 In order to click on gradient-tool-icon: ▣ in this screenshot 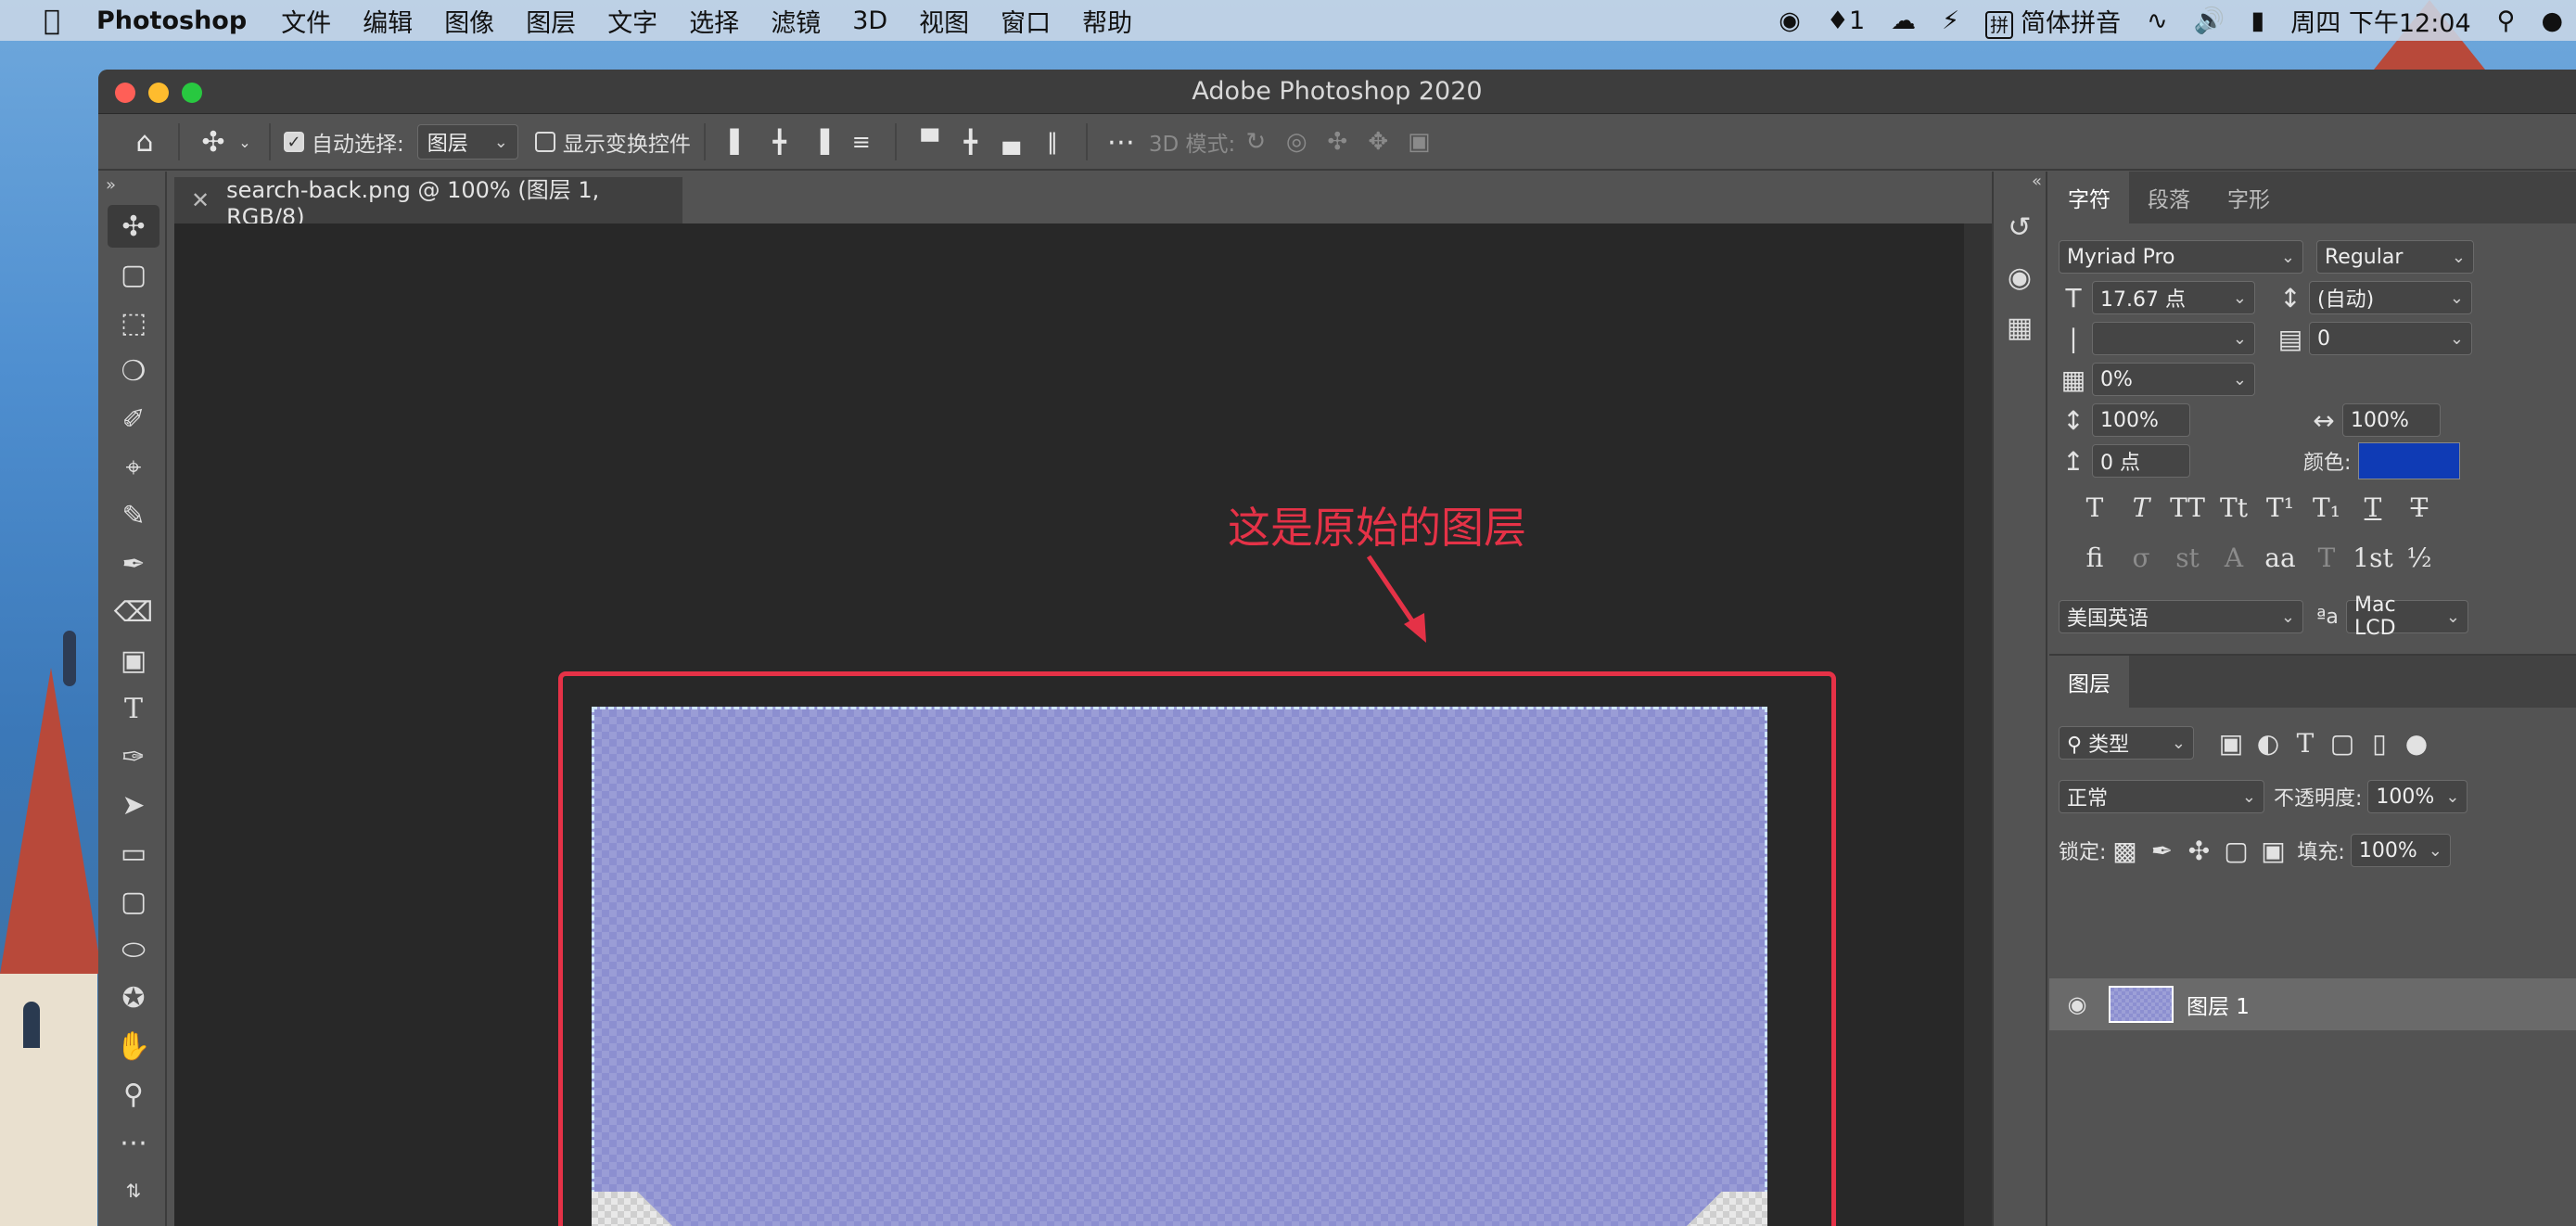, I will do `click(134, 660)`.